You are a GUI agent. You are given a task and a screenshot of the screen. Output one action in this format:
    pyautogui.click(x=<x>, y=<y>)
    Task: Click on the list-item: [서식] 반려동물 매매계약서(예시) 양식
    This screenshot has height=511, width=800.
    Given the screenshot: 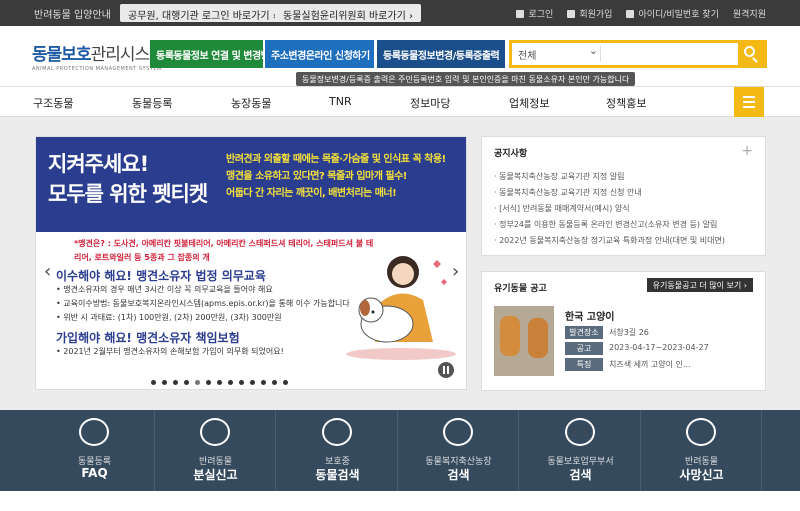 What is the action you would take?
    pyautogui.click(x=609, y=209)
    